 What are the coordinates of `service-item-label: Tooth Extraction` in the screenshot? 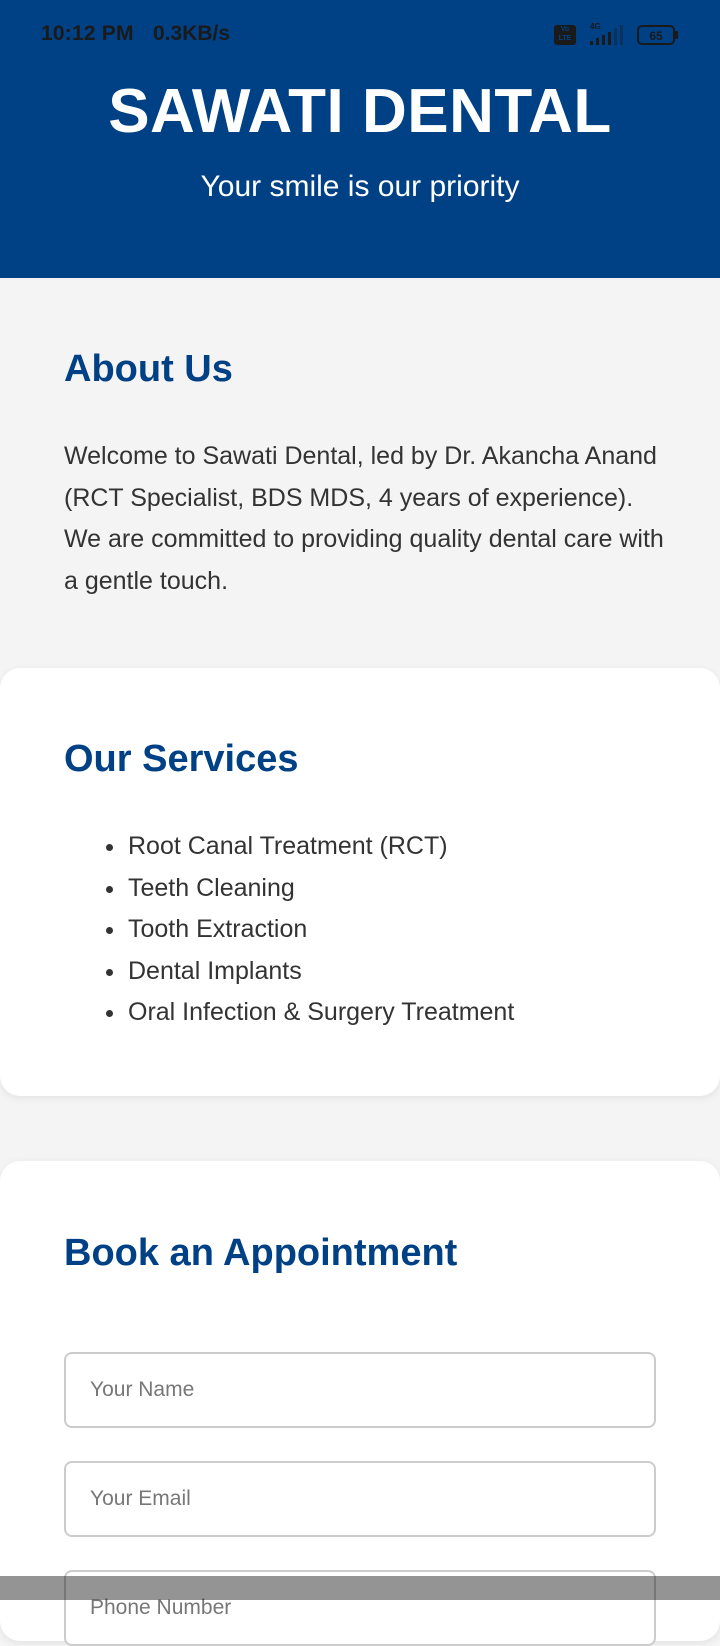 It's located at (218, 929).